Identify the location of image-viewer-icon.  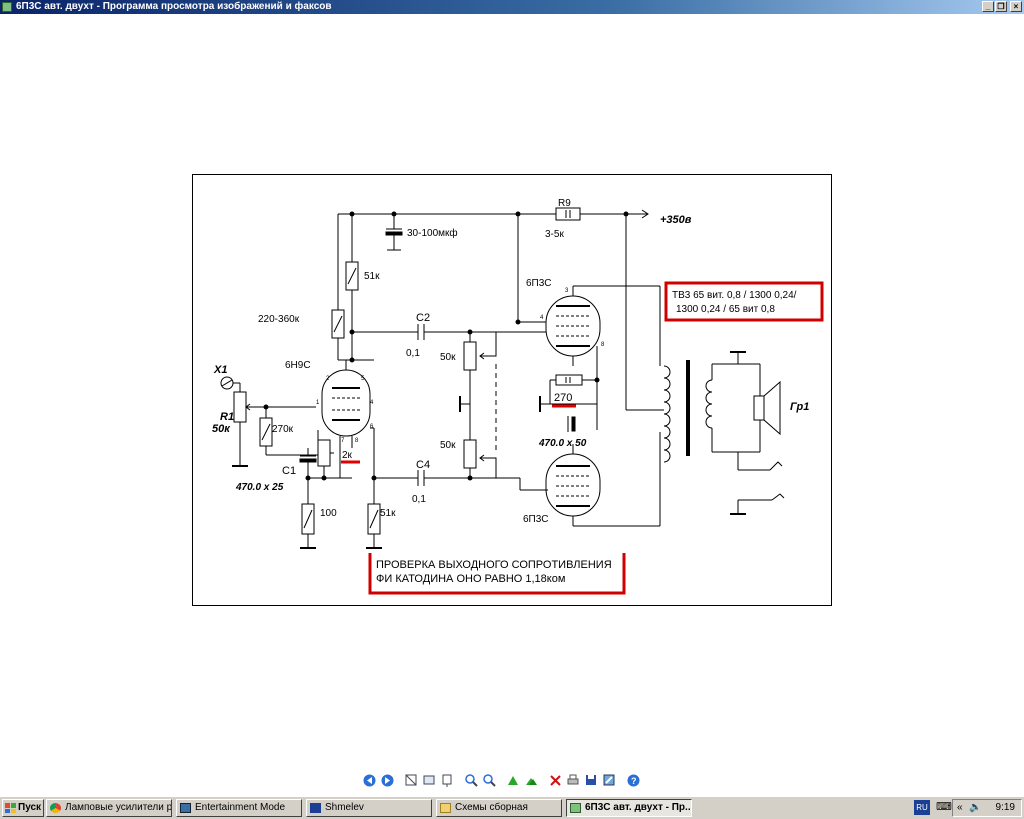
(575, 808).